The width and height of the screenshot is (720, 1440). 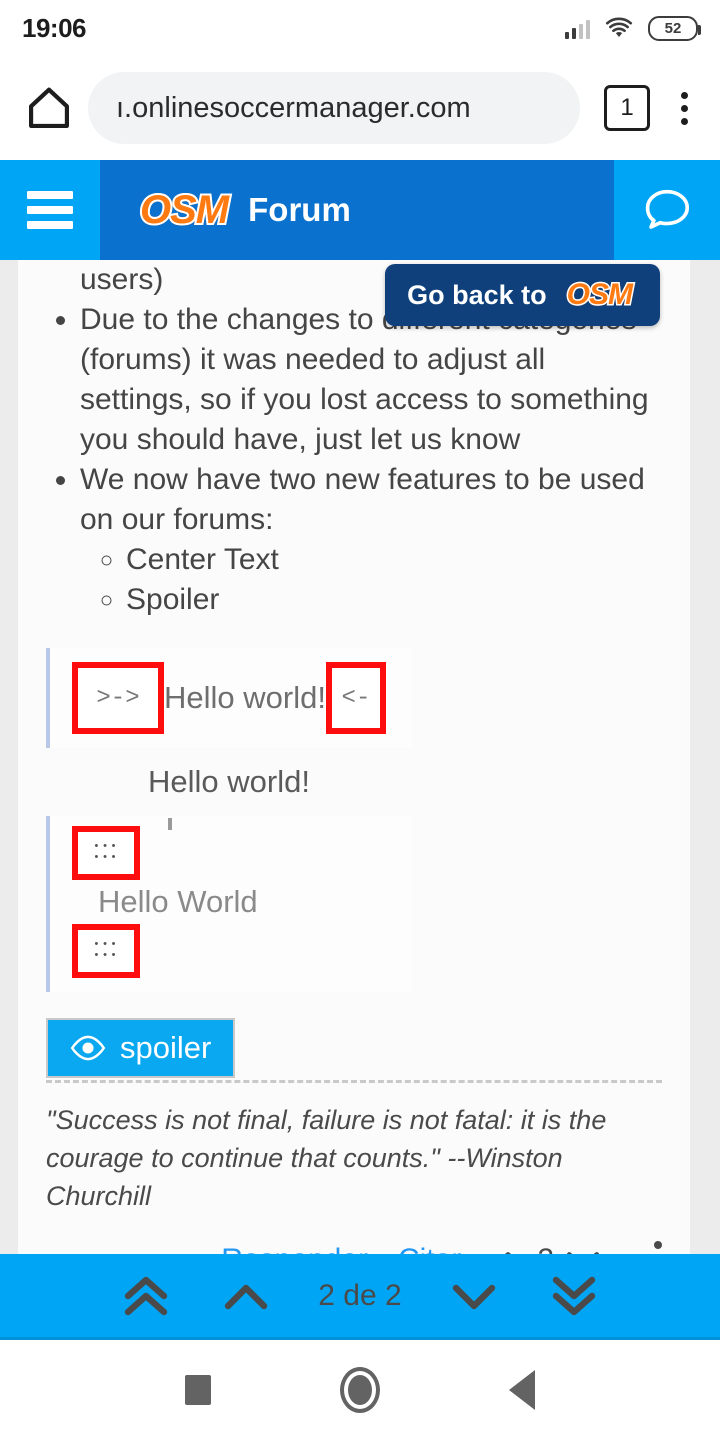 I want to click on first-page-button, so click(x=146, y=1296).